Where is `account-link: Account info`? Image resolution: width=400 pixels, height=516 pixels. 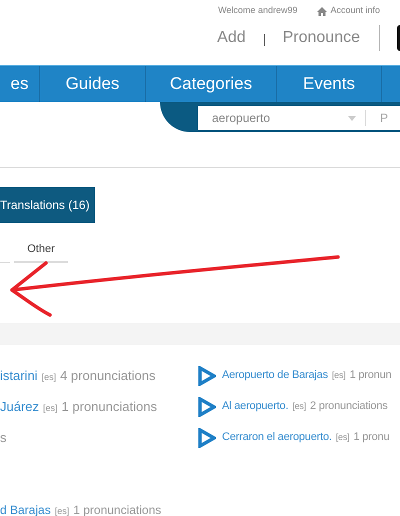 account-link: Account info is located at coordinates (348, 11).